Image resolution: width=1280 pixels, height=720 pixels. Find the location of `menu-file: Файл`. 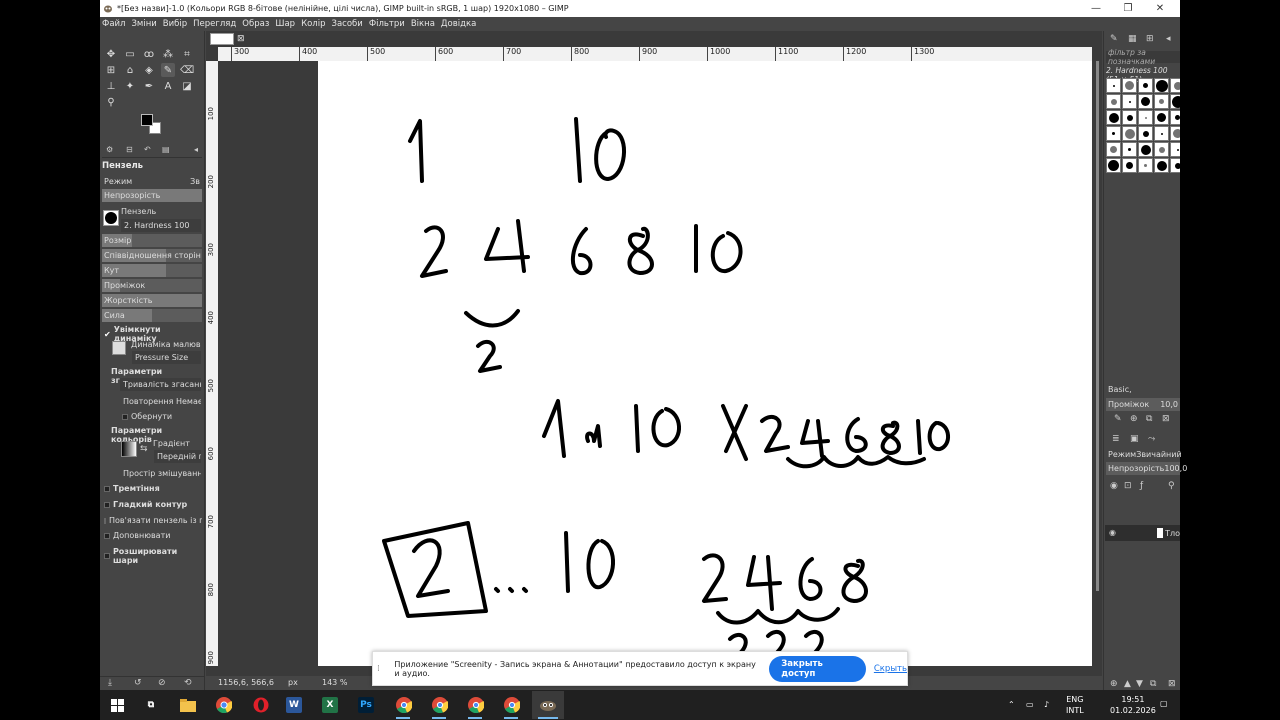

menu-file: Файл is located at coordinates (113, 24).